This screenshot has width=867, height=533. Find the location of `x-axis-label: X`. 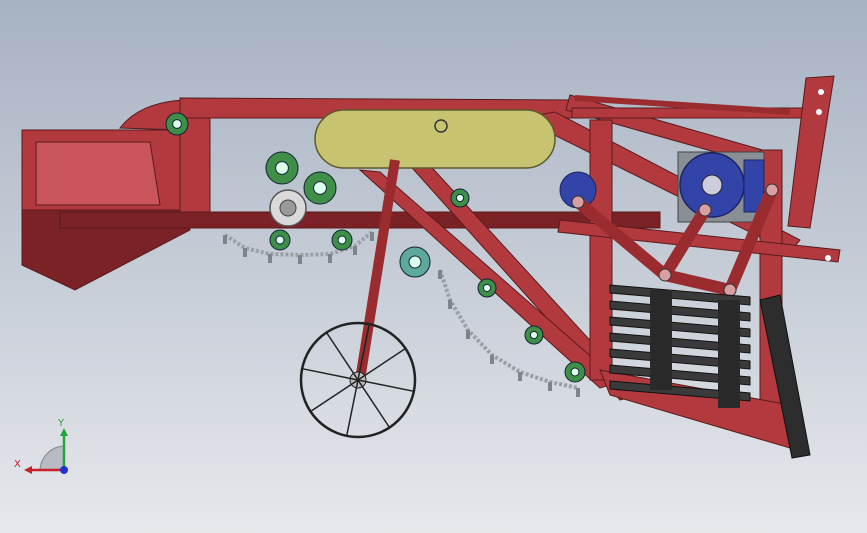

x-axis-label: X is located at coordinates (17, 464).